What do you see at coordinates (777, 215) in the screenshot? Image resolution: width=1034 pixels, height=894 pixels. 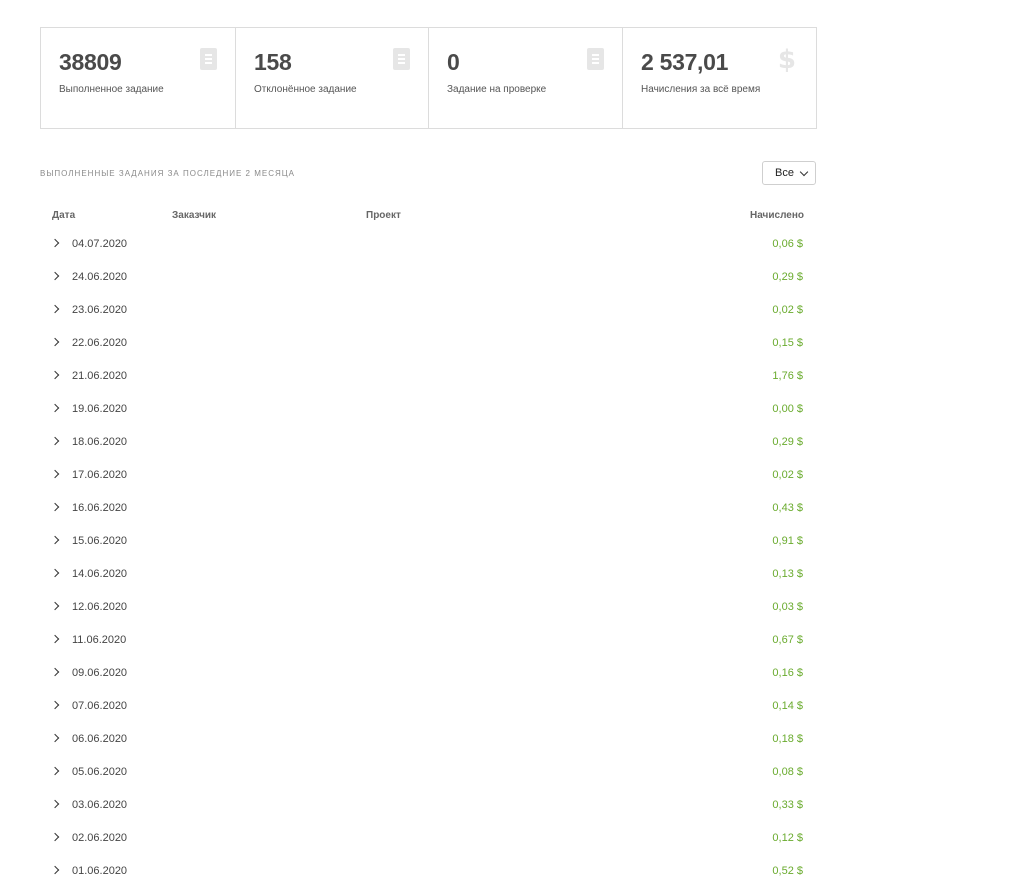 I see `column-header-amount: Начислено` at bounding box center [777, 215].